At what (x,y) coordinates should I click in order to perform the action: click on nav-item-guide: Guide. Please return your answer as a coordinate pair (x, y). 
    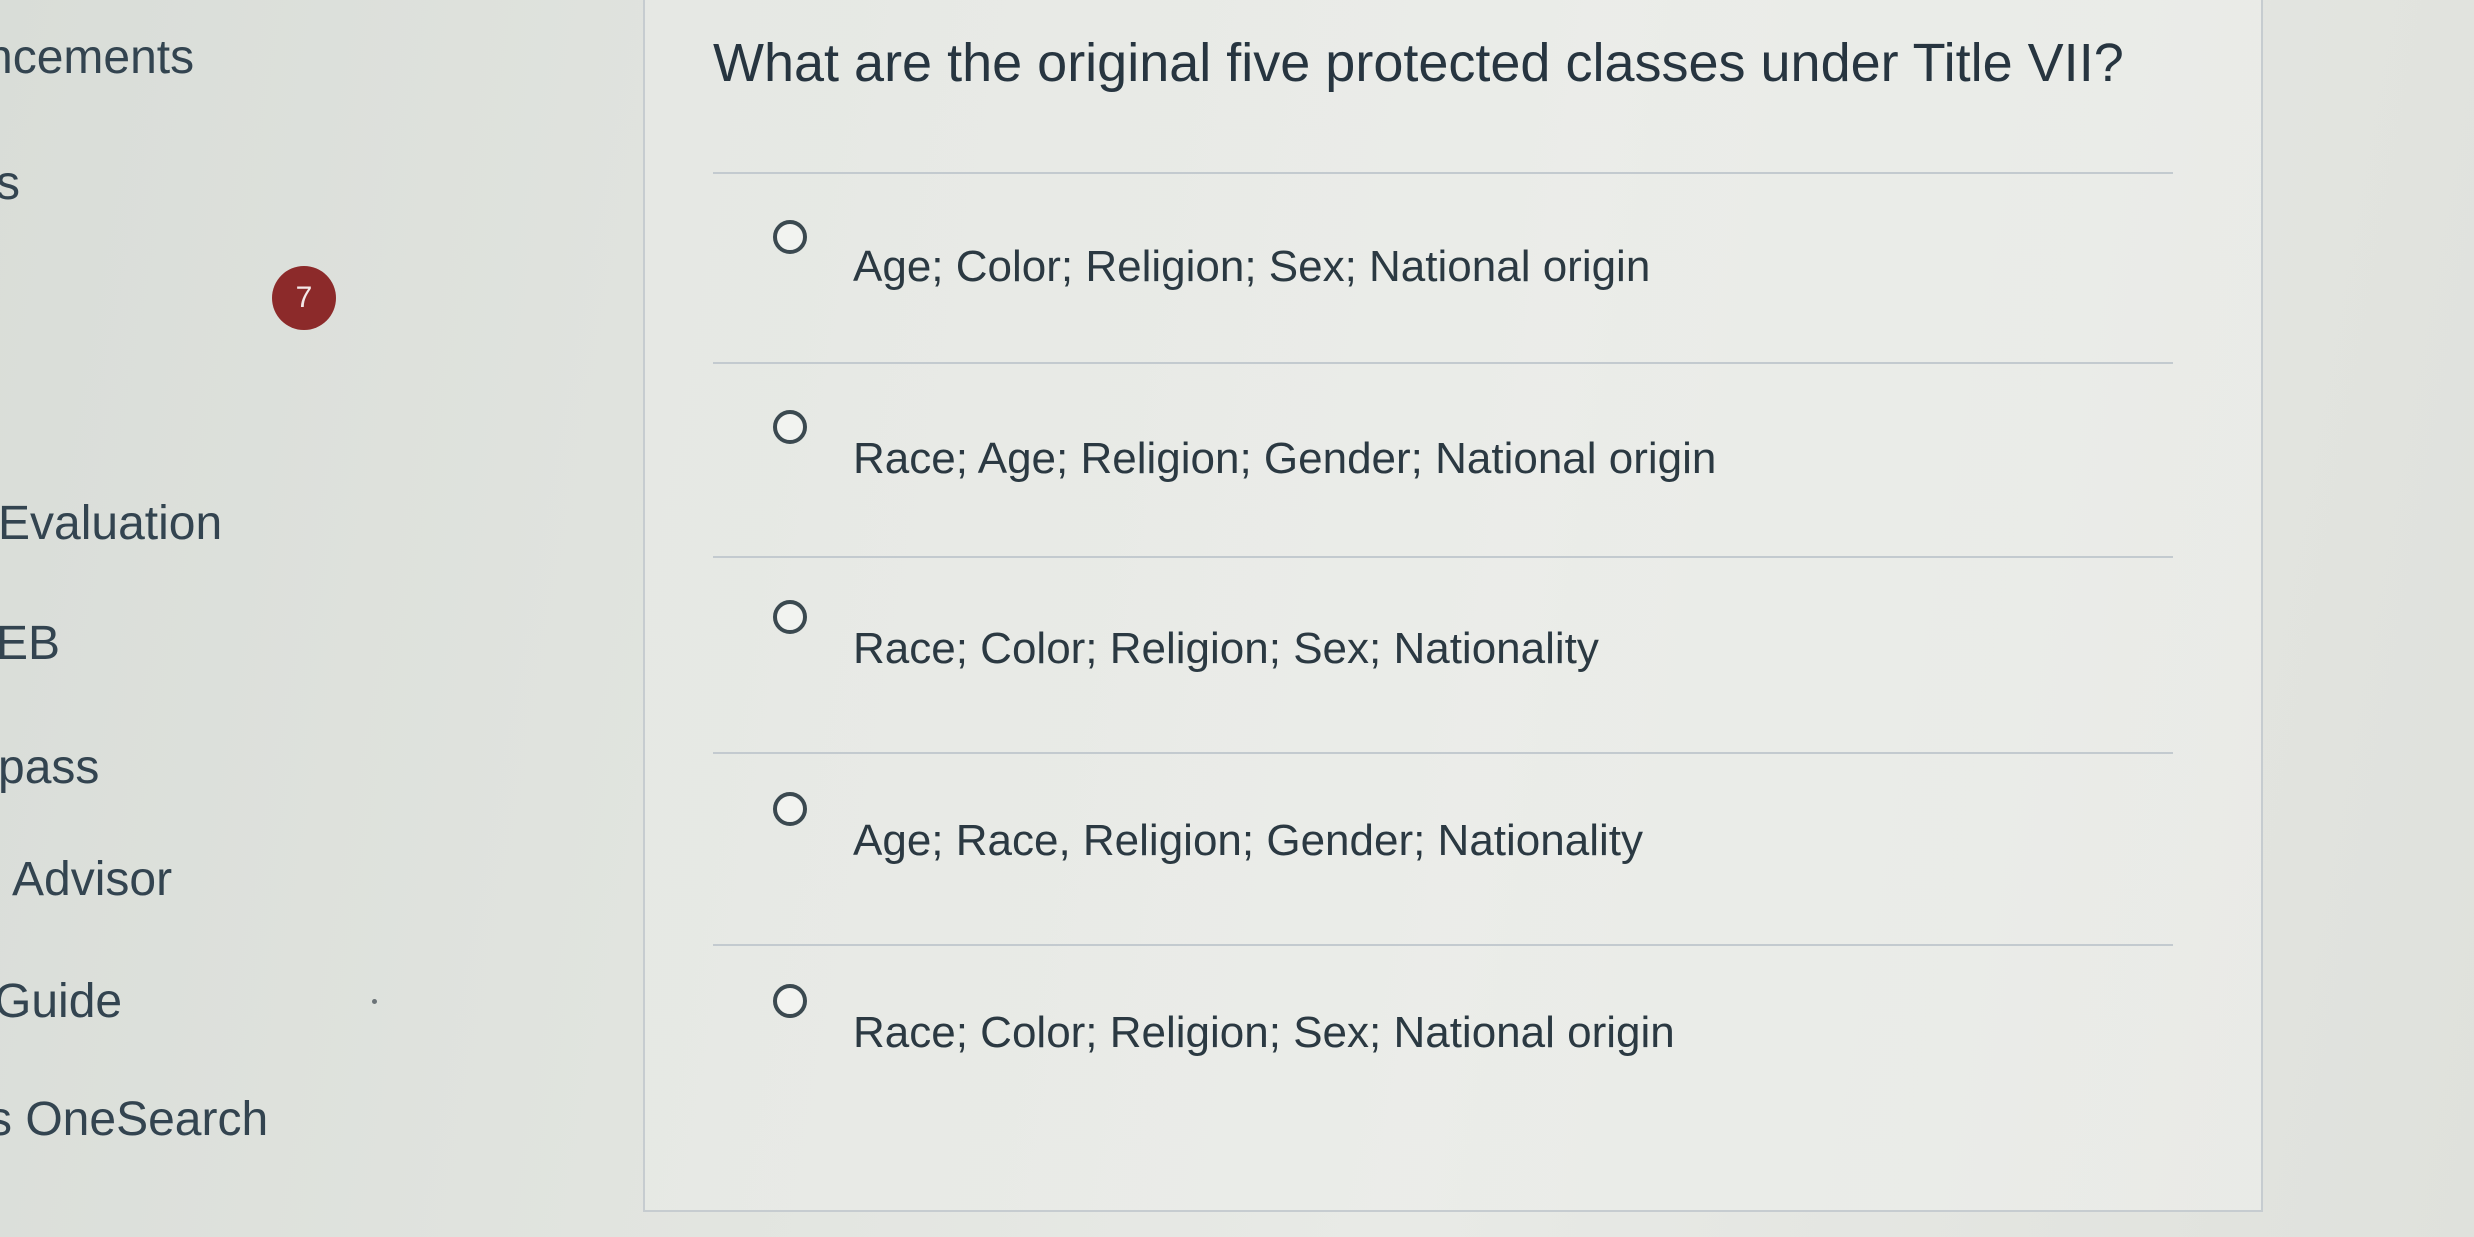
    Looking at the image, I should click on (61, 1001).